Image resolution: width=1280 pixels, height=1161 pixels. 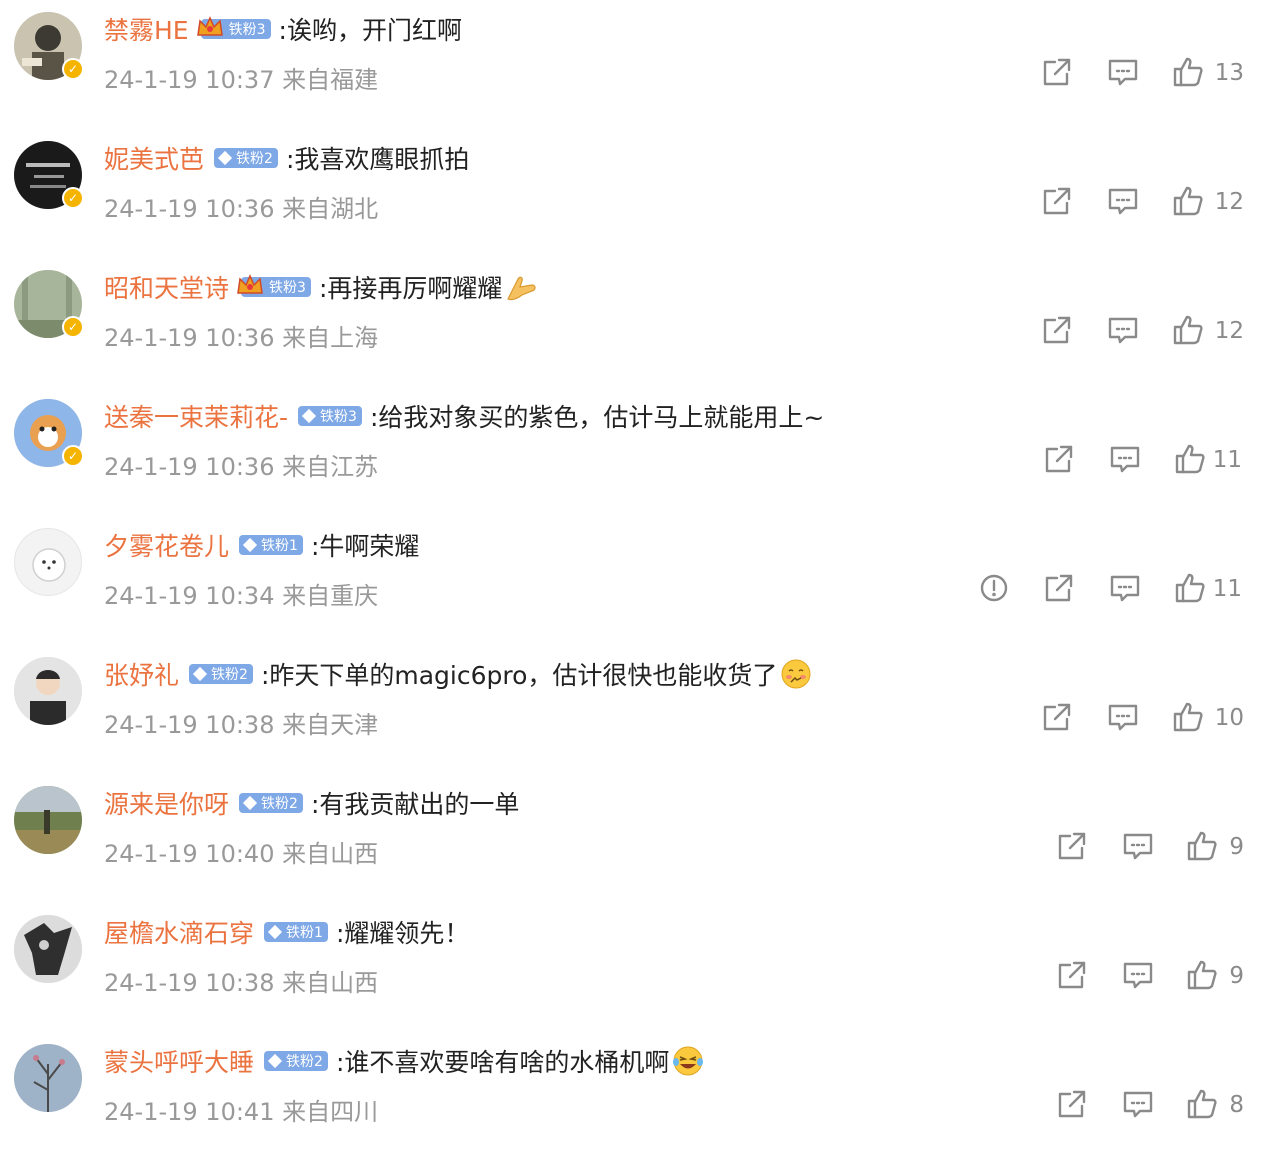 I want to click on comment-text: :谁不喜欢要啥有啥的水桶机啊, so click(x=502, y=1062).